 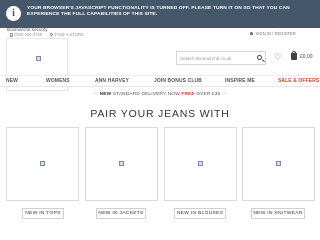 I want to click on info-icon: i, so click(x=13, y=13).